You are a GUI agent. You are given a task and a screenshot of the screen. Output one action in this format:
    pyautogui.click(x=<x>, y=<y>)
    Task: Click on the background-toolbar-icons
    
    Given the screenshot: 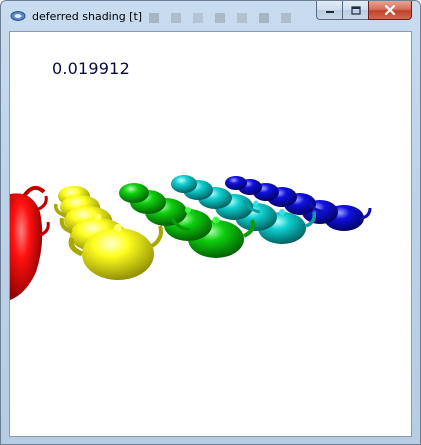 What is the action you would take?
    pyautogui.click(x=220, y=18)
    